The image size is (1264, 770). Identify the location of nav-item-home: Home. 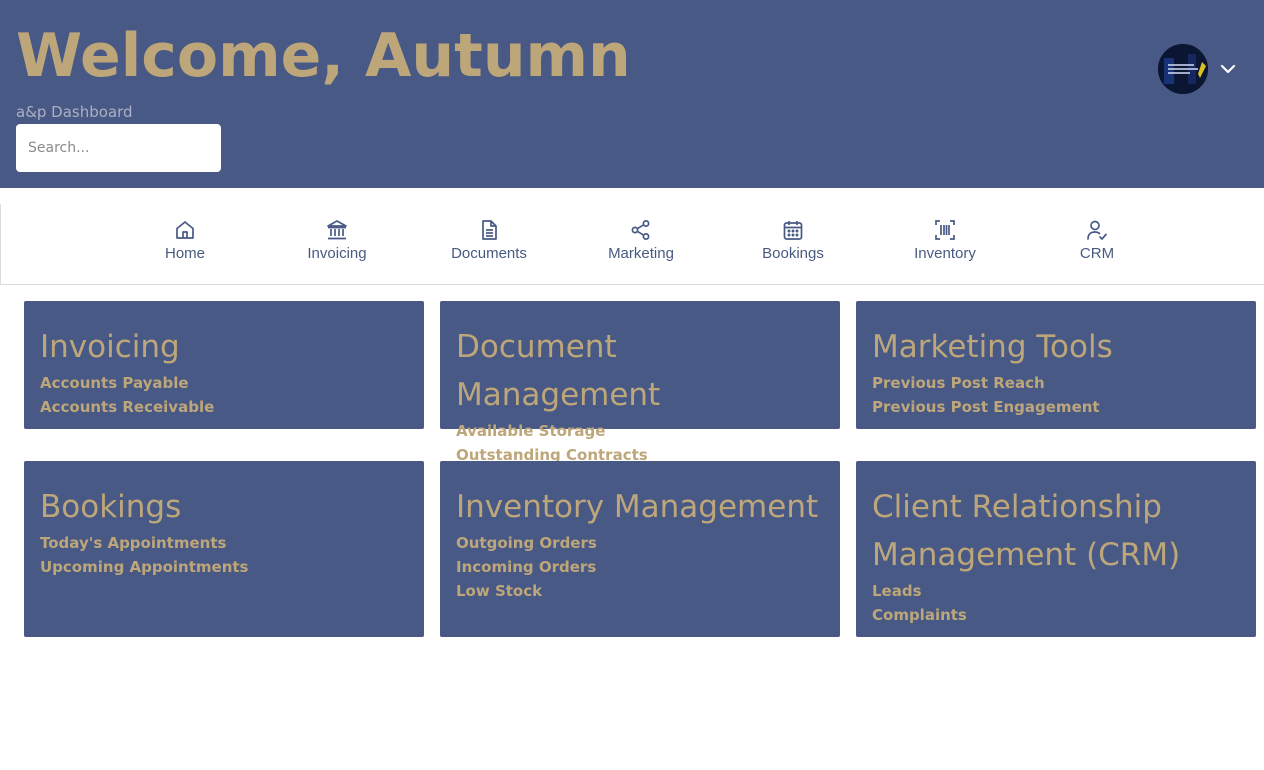
(185, 246).